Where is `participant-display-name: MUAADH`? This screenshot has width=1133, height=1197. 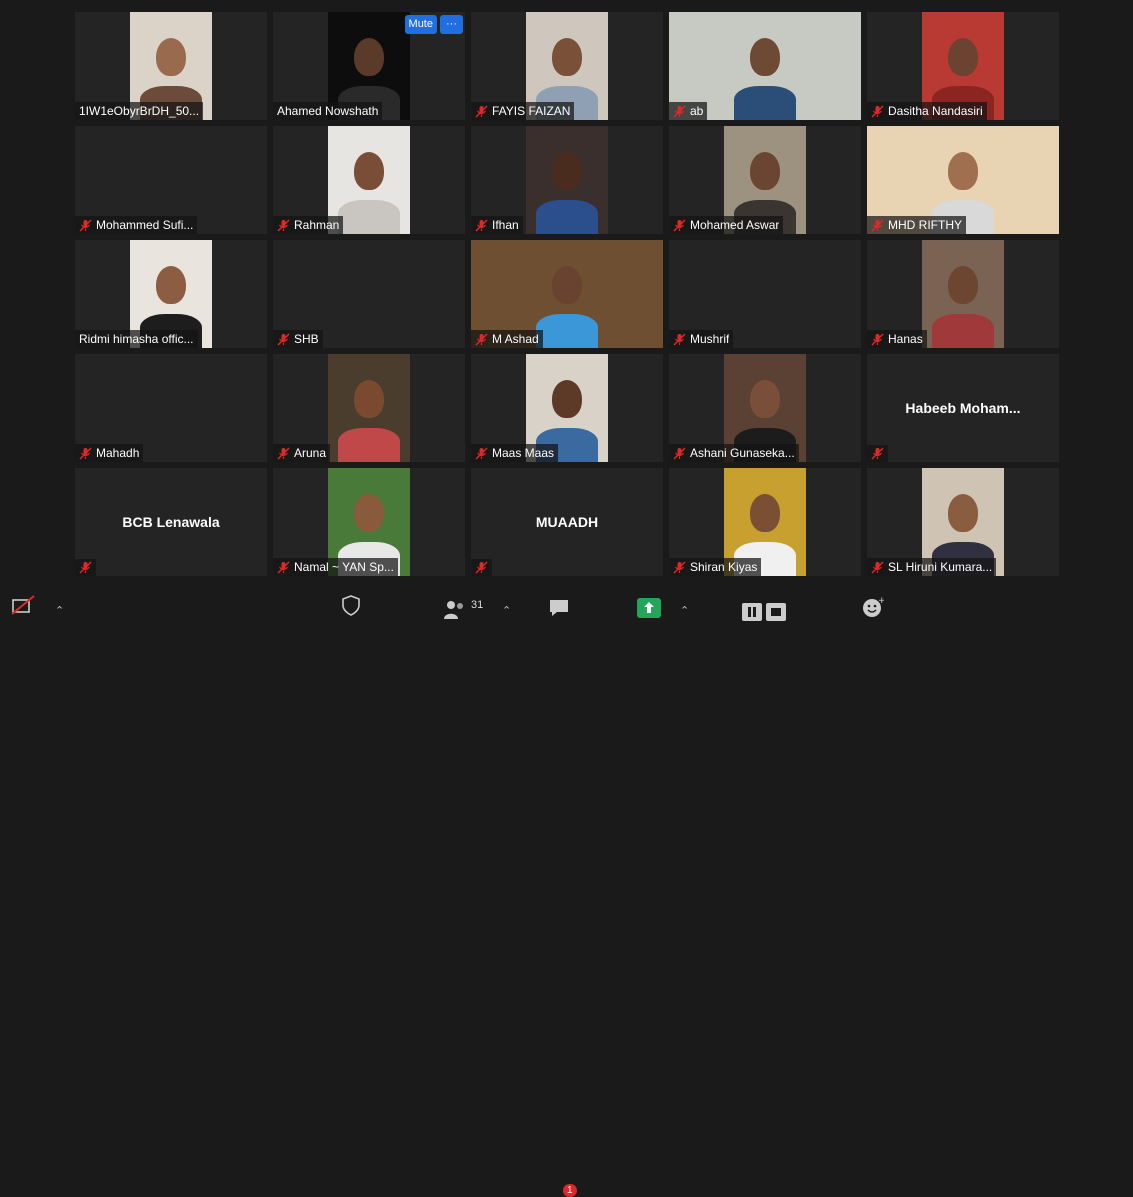 participant-display-name: MUAADH is located at coordinates (567, 522).